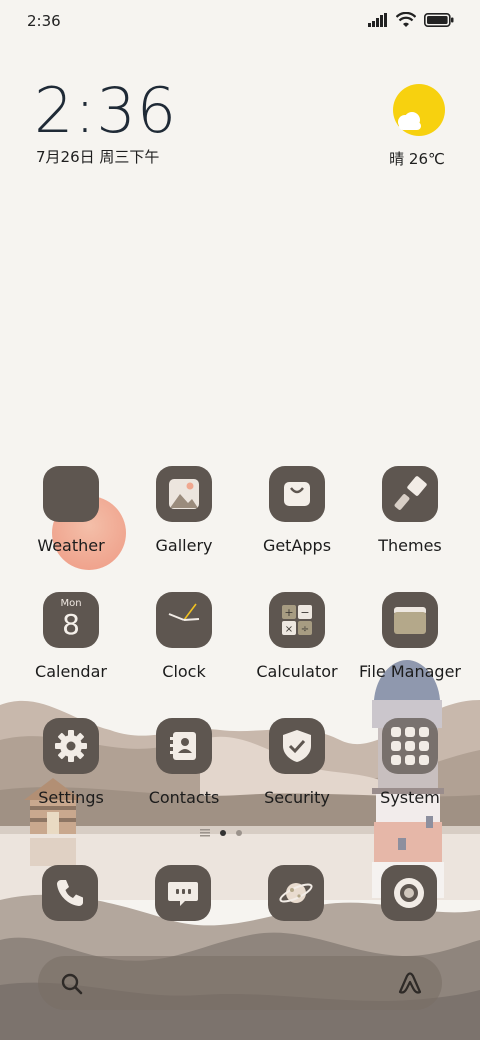 This screenshot has width=480, height=1040. I want to click on calculator-icon: + − × ÷, so click(297, 620).